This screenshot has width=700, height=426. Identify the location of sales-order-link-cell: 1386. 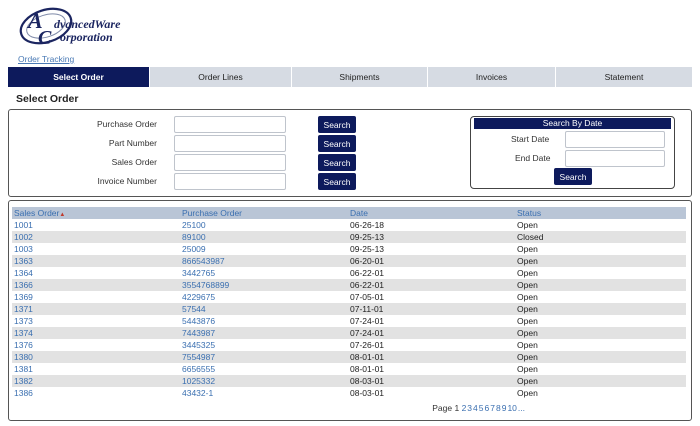
(96, 393).